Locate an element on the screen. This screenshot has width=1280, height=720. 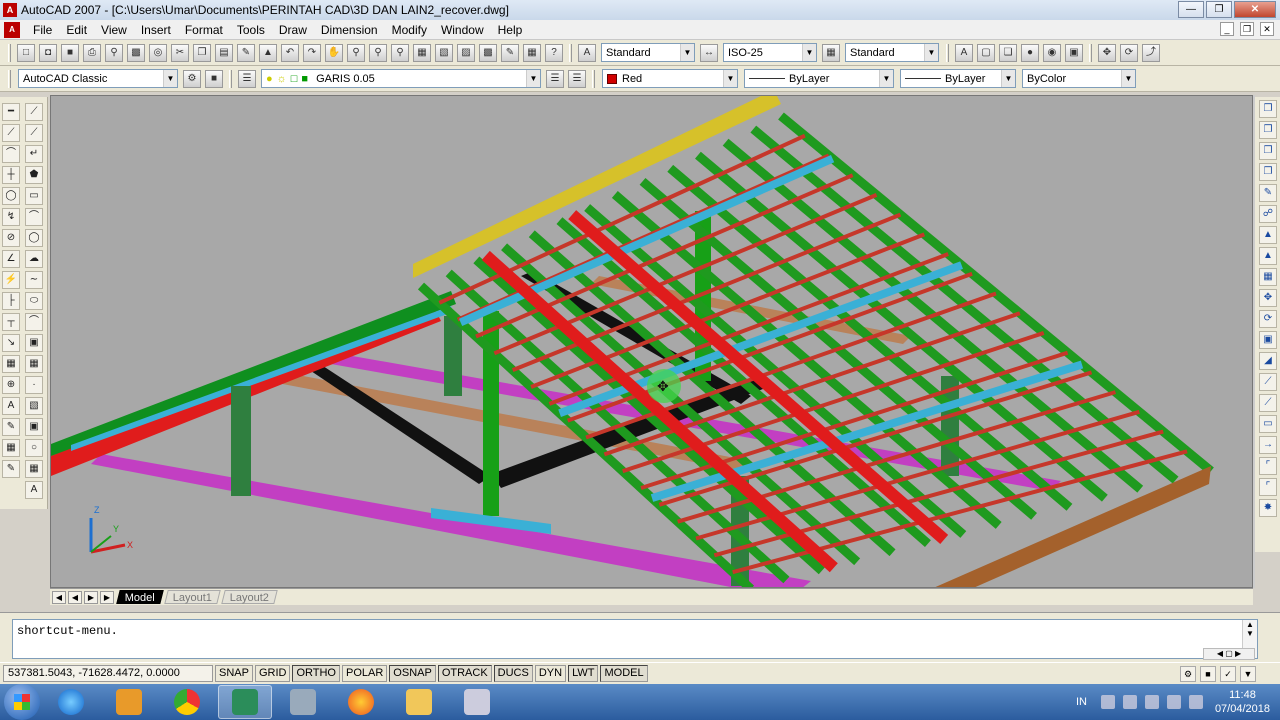
toggle-grid: GRID is located at coordinates (272, 673).